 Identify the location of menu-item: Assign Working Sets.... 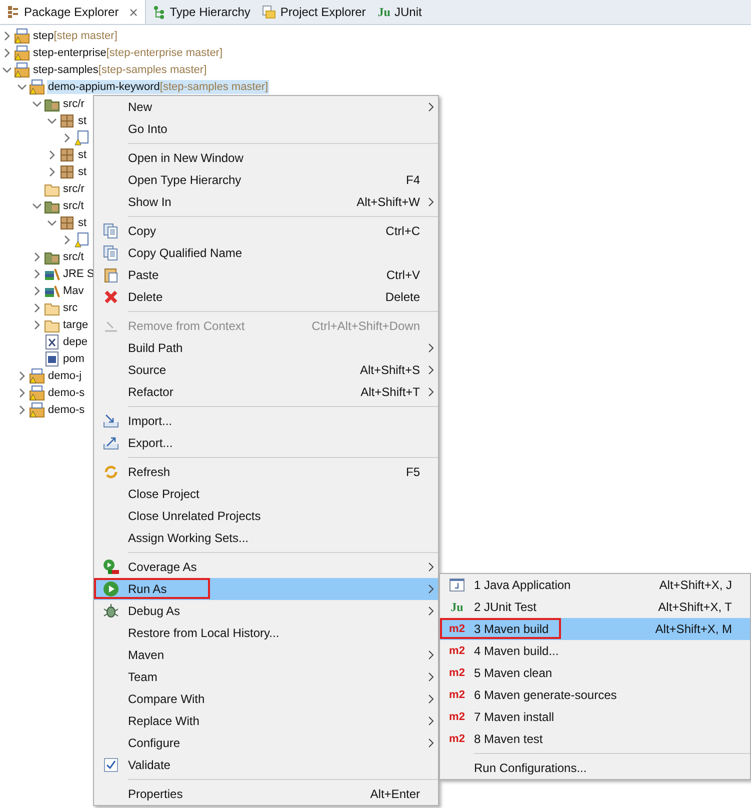
(266, 538).